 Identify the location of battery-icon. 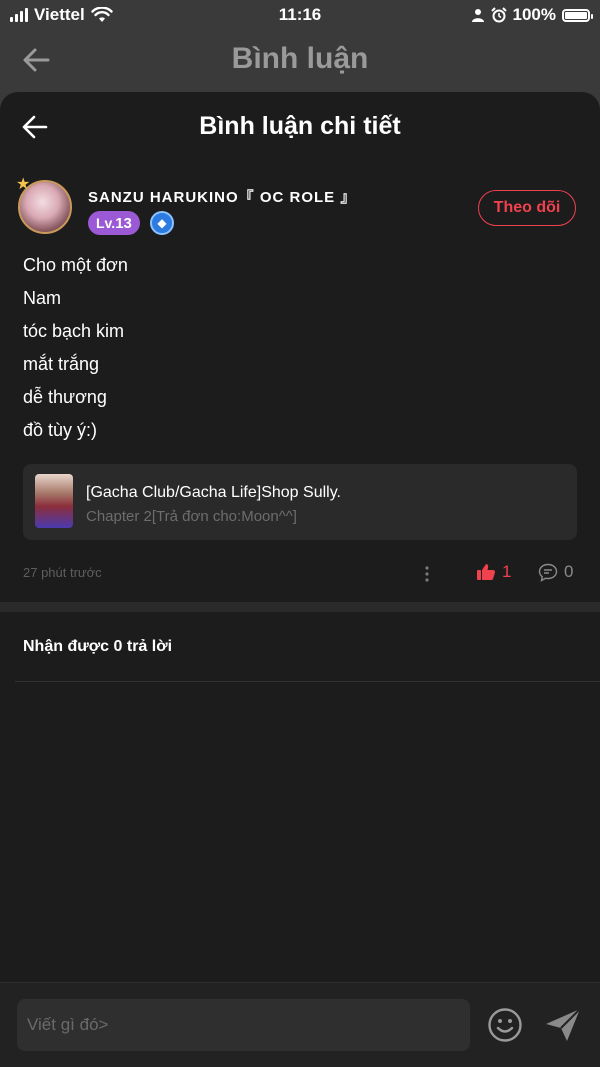
(577, 15).